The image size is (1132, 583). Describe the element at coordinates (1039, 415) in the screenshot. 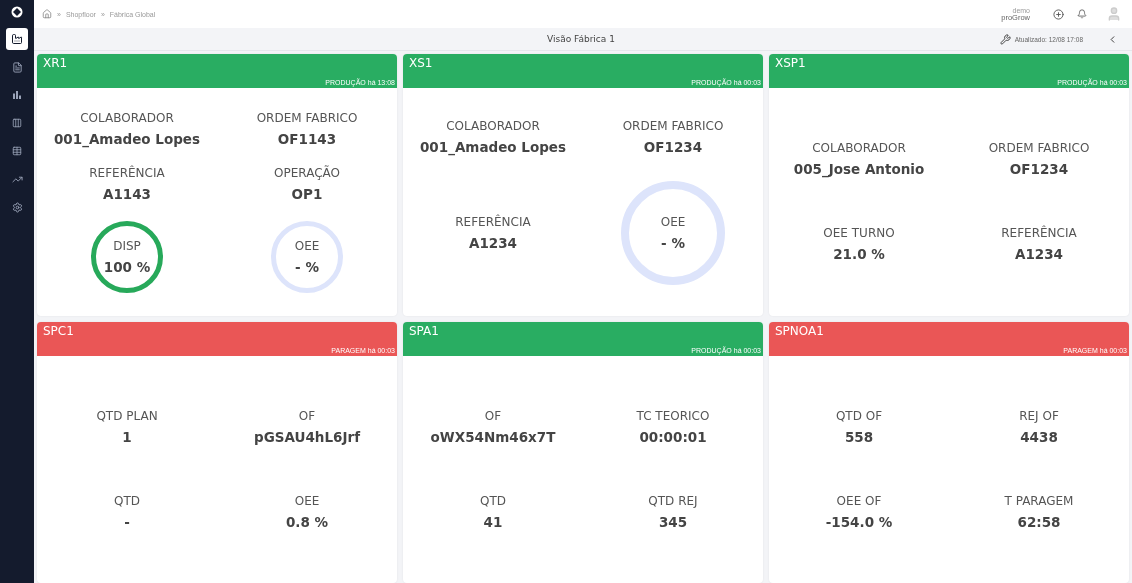

I see `field-label: REJ OF` at that location.